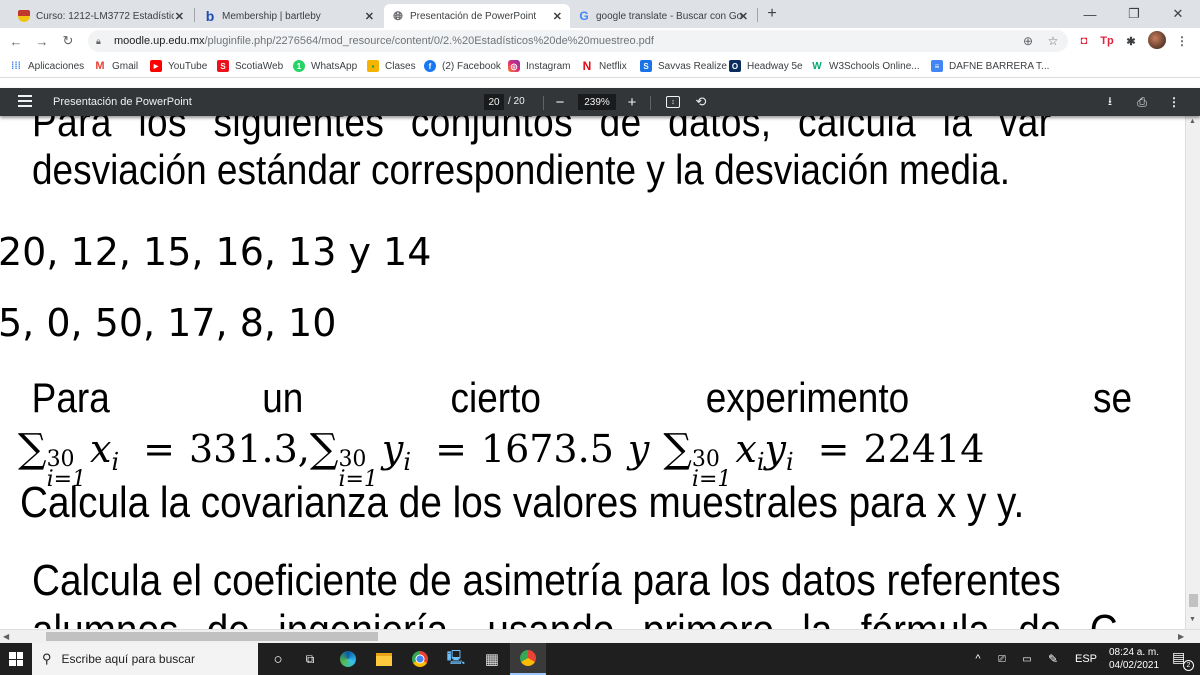  I want to click on w3schools-icon: W, so click(817, 66).